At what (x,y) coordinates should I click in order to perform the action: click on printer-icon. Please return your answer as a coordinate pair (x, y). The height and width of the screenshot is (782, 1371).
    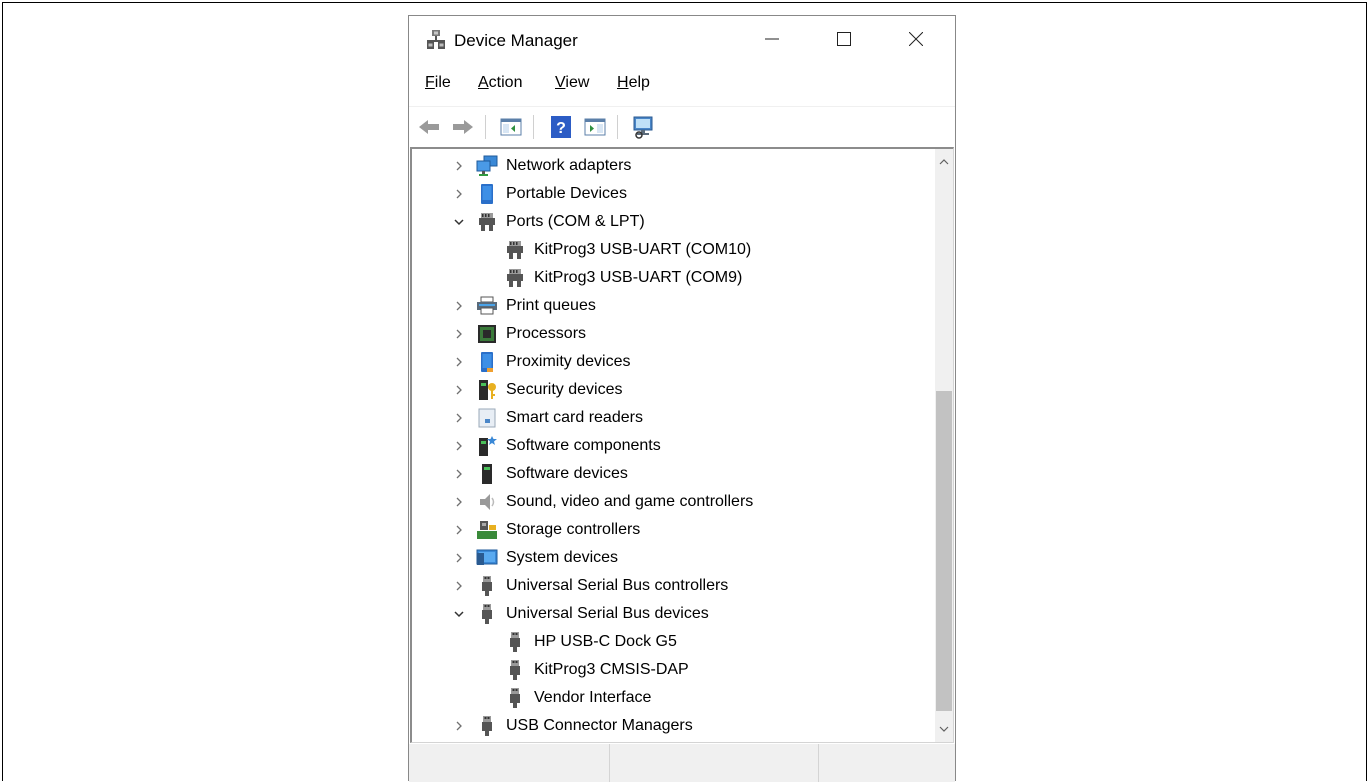
    Looking at the image, I should click on (487, 306).